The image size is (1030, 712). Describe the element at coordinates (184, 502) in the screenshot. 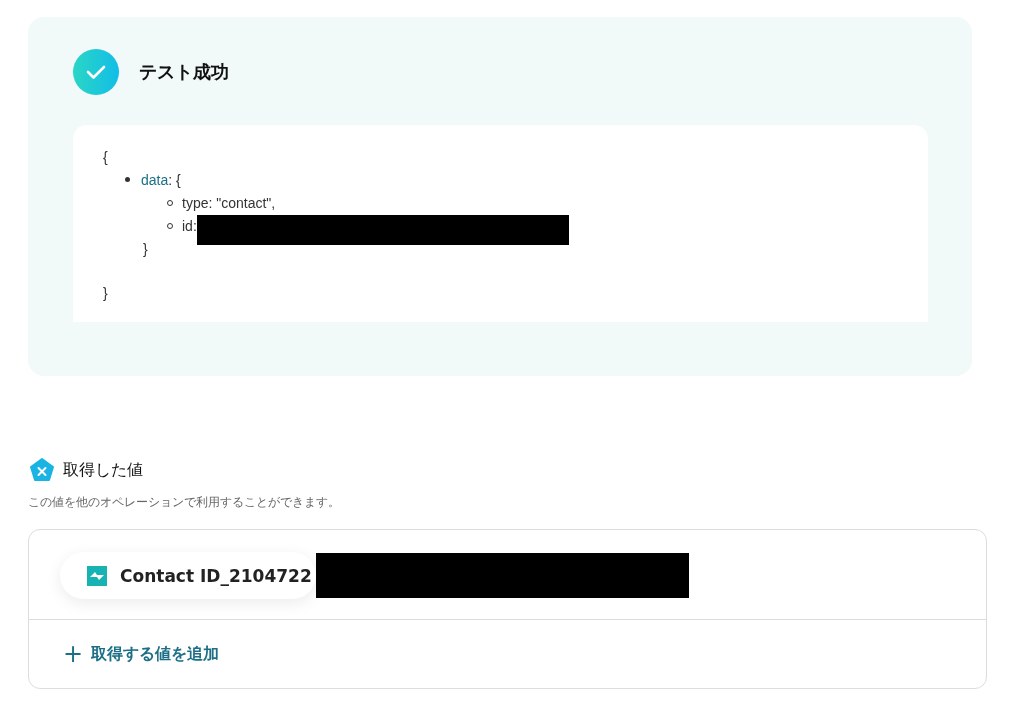

I see `section-description: この値を他のオペレーションで利用することができます。` at that location.